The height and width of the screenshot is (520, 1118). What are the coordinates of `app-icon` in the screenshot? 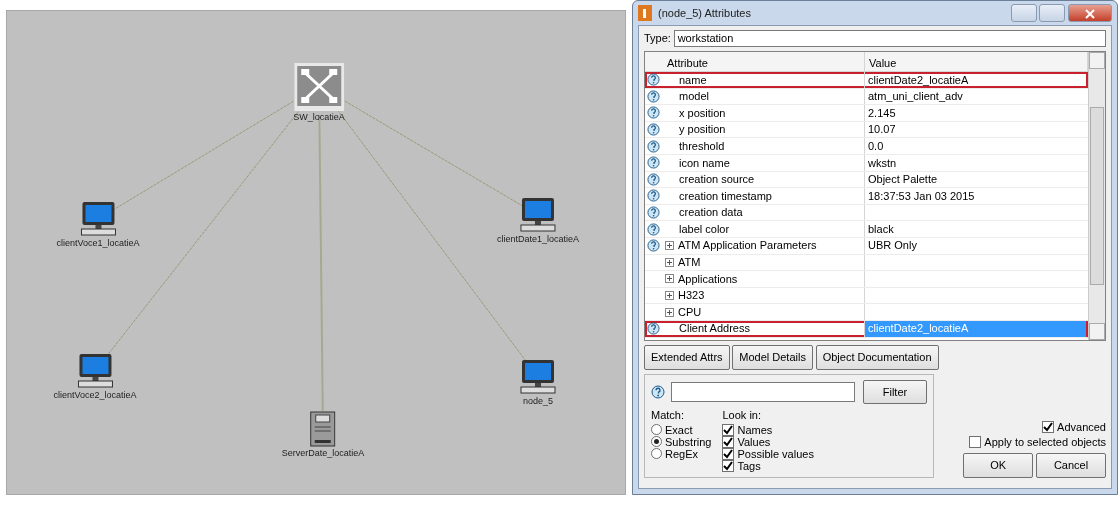 It's located at (645, 13).